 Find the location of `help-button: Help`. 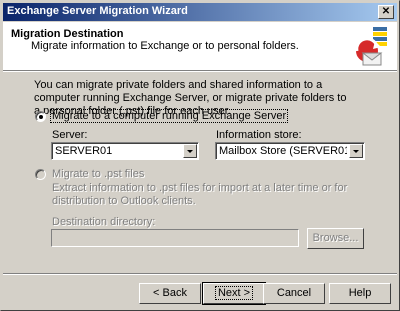

help-button: Help is located at coordinates (360, 293).